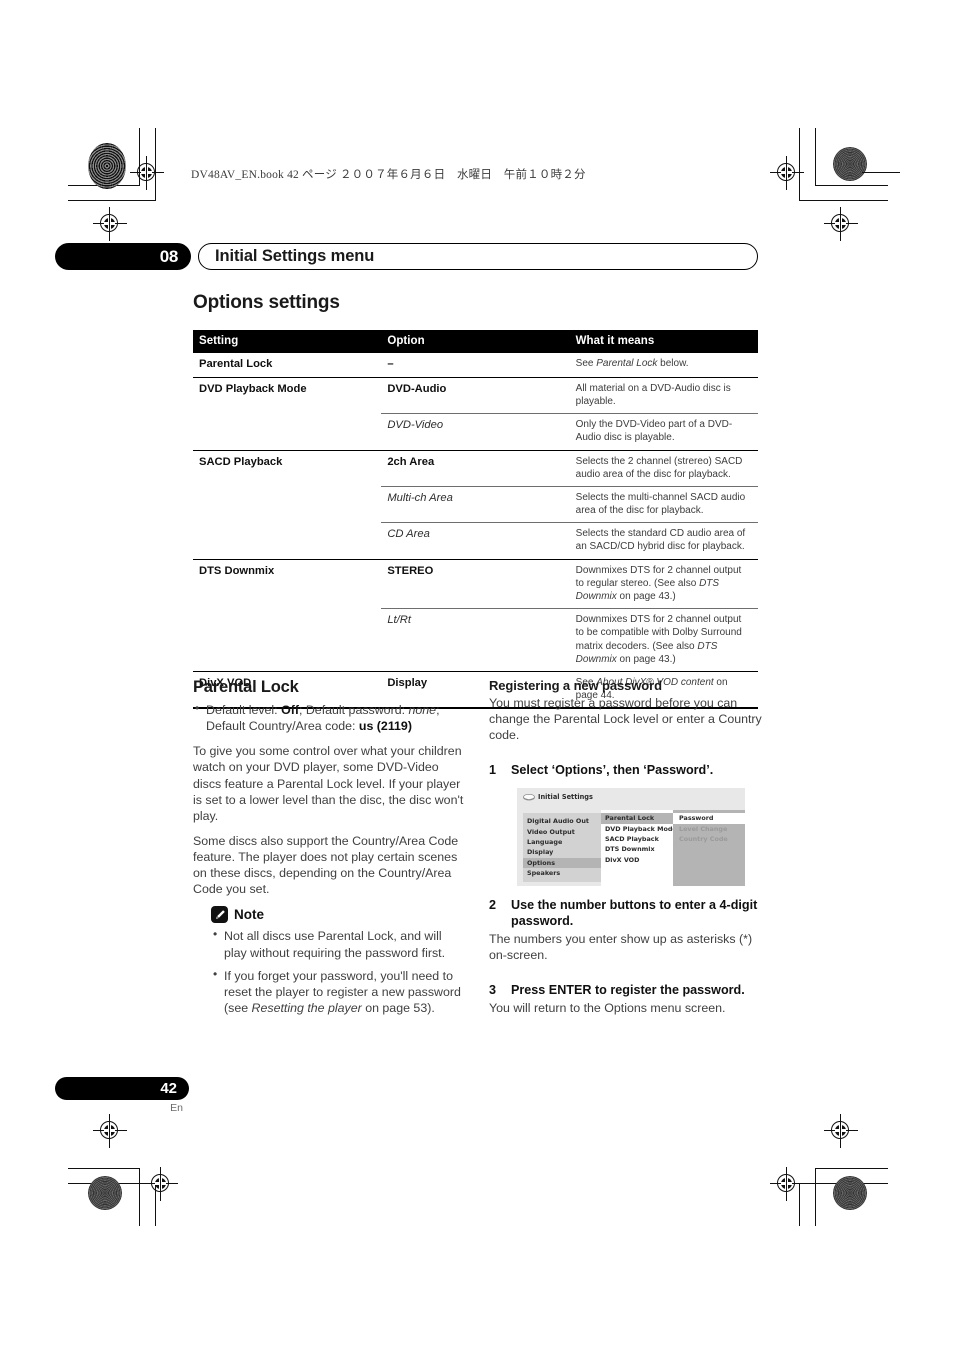 The image size is (954, 1350). What do you see at coordinates (353, 710) in the screenshot?
I see `default-password-prefix: ; Default password:` at bounding box center [353, 710].